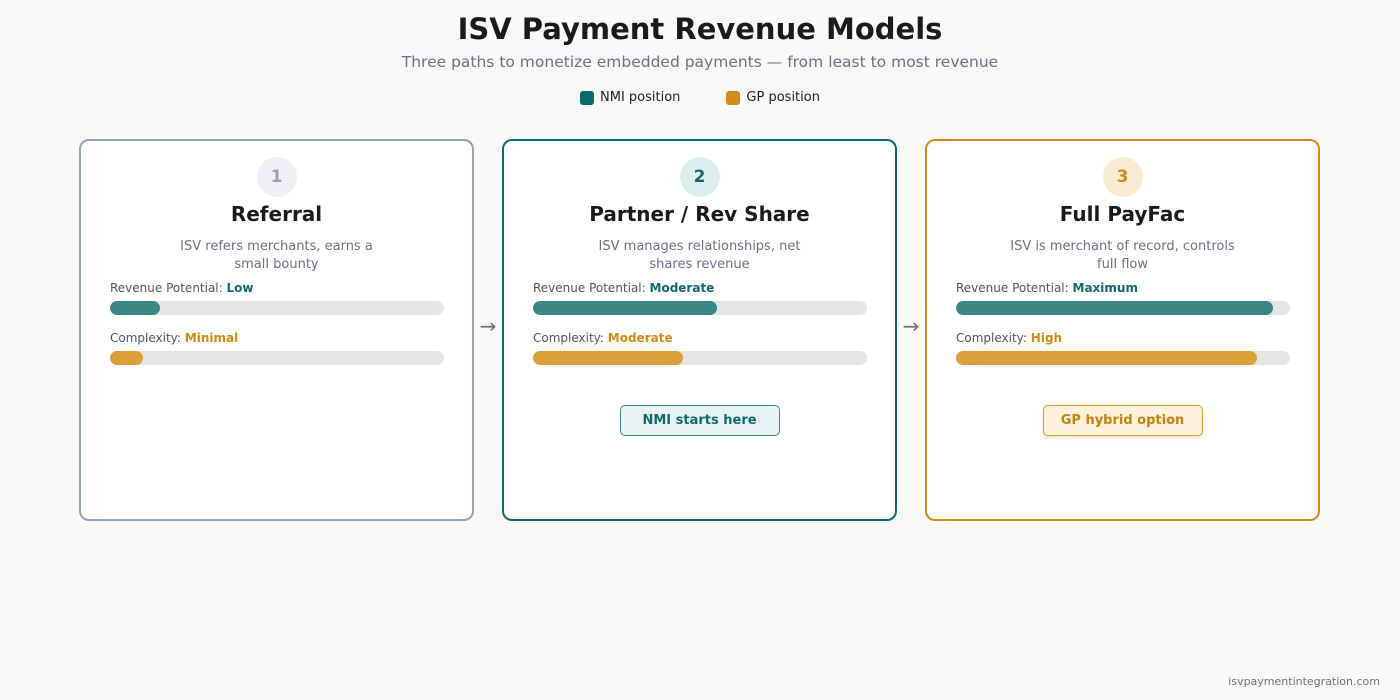 The image size is (1400, 700). Describe the element at coordinates (699, 214) in the screenshot. I see `card-title: Partner / Rev Share` at that location.